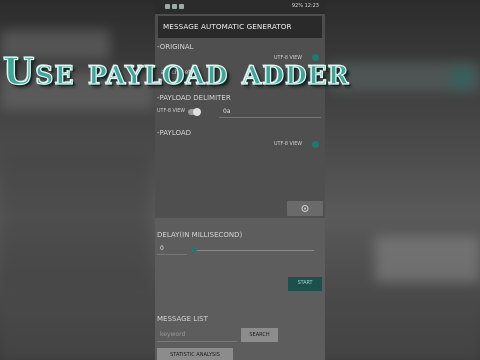 This screenshot has width=480, height=360. Describe the element at coordinates (315, 144) in the screenshot. I see `payload-utf8-toggle` at that location.